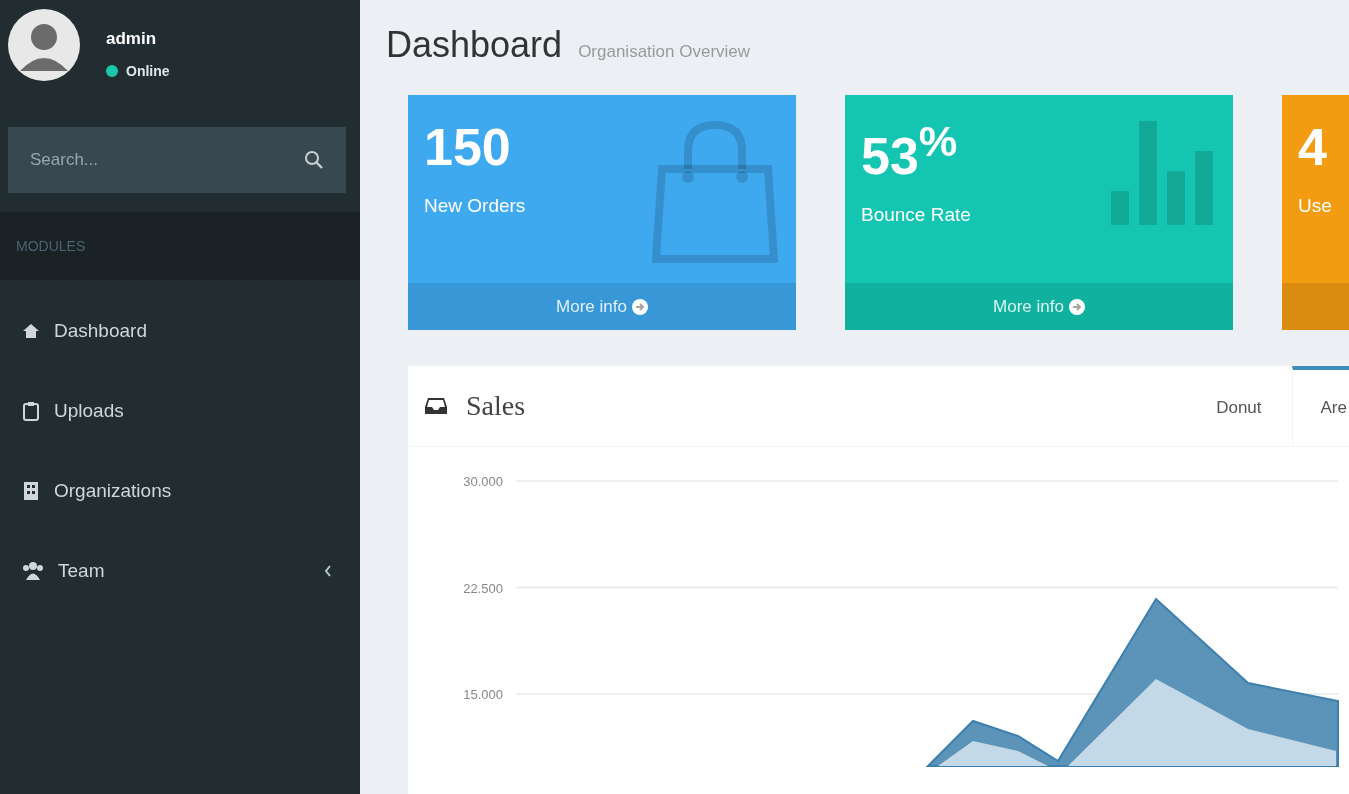 Image resolution: width=1349 pixels, height=794 pixels. What do you see at coordinates (1315, 206) in the screenshot?
I see `stat-label: Use` at bounding box center [1315, 206].